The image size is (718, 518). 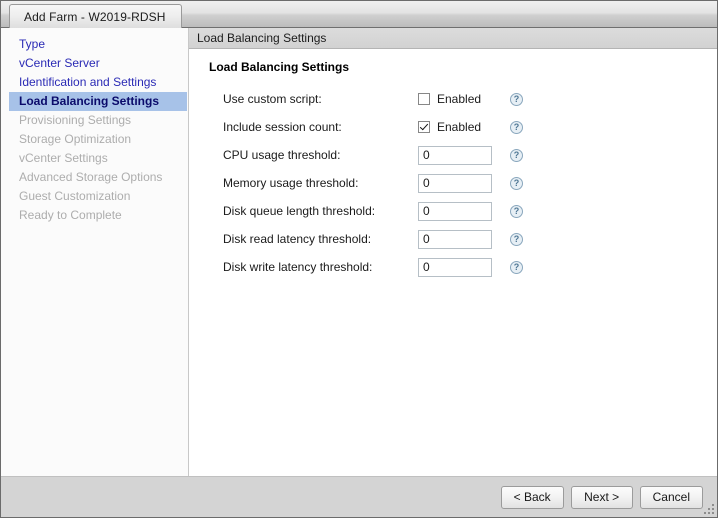 I want to click on checkbox-use-custom-script, so click(x=424, y=99).